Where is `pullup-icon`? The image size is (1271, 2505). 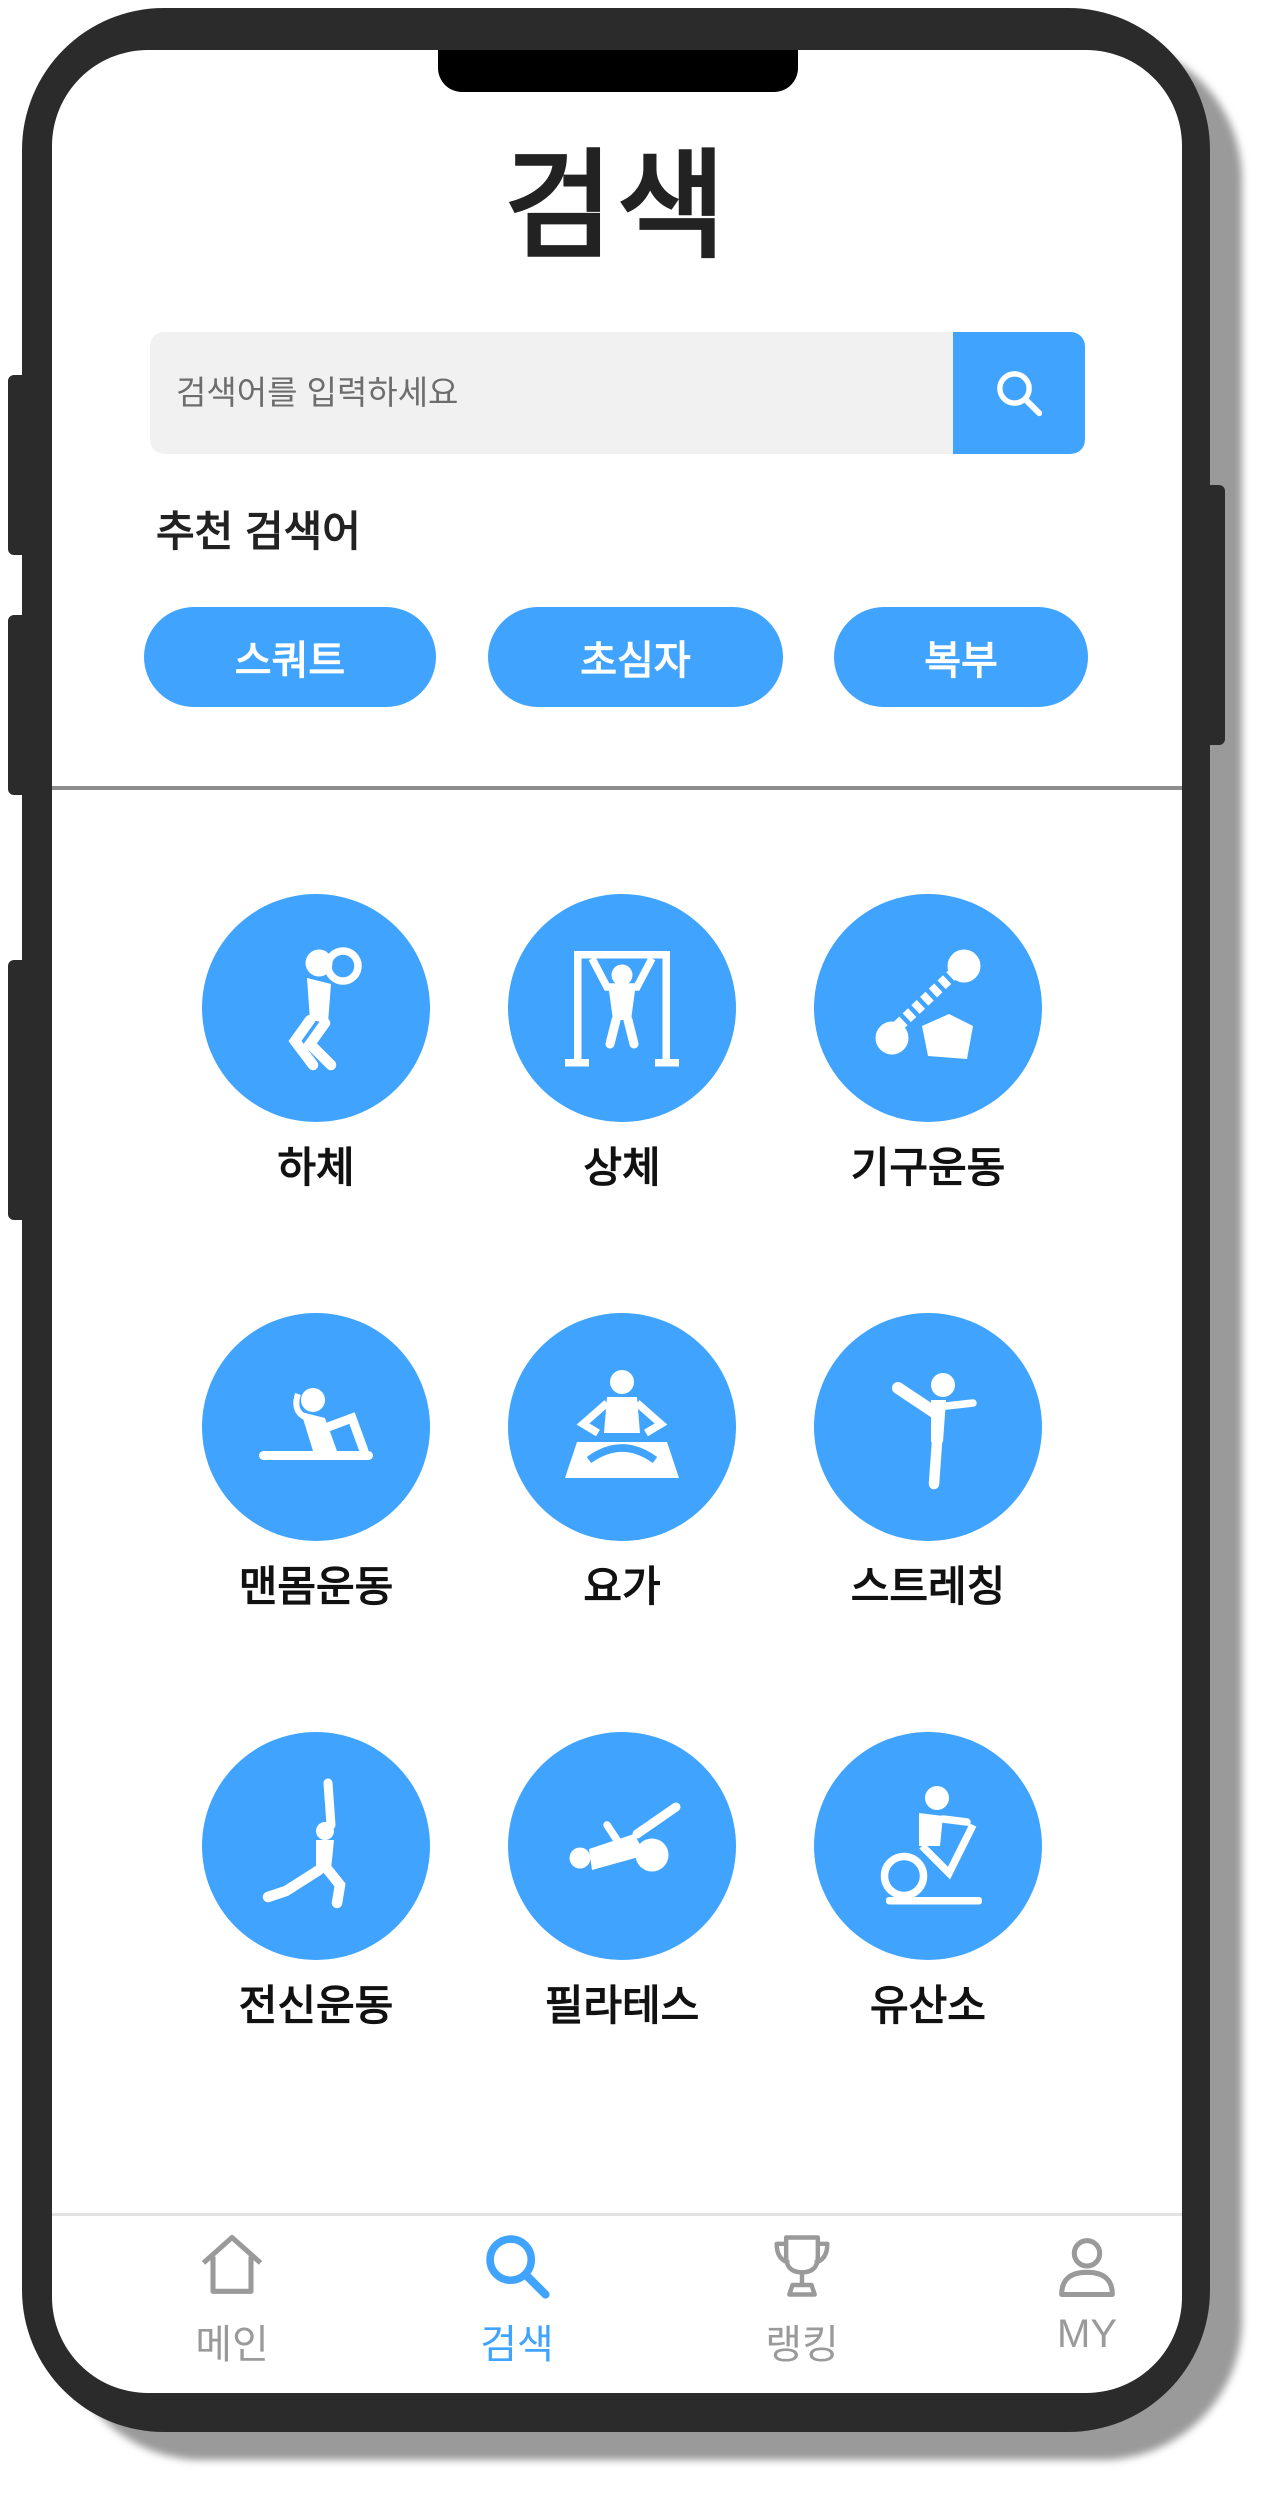 pullup-icon is located at coordinates (622, 1009).